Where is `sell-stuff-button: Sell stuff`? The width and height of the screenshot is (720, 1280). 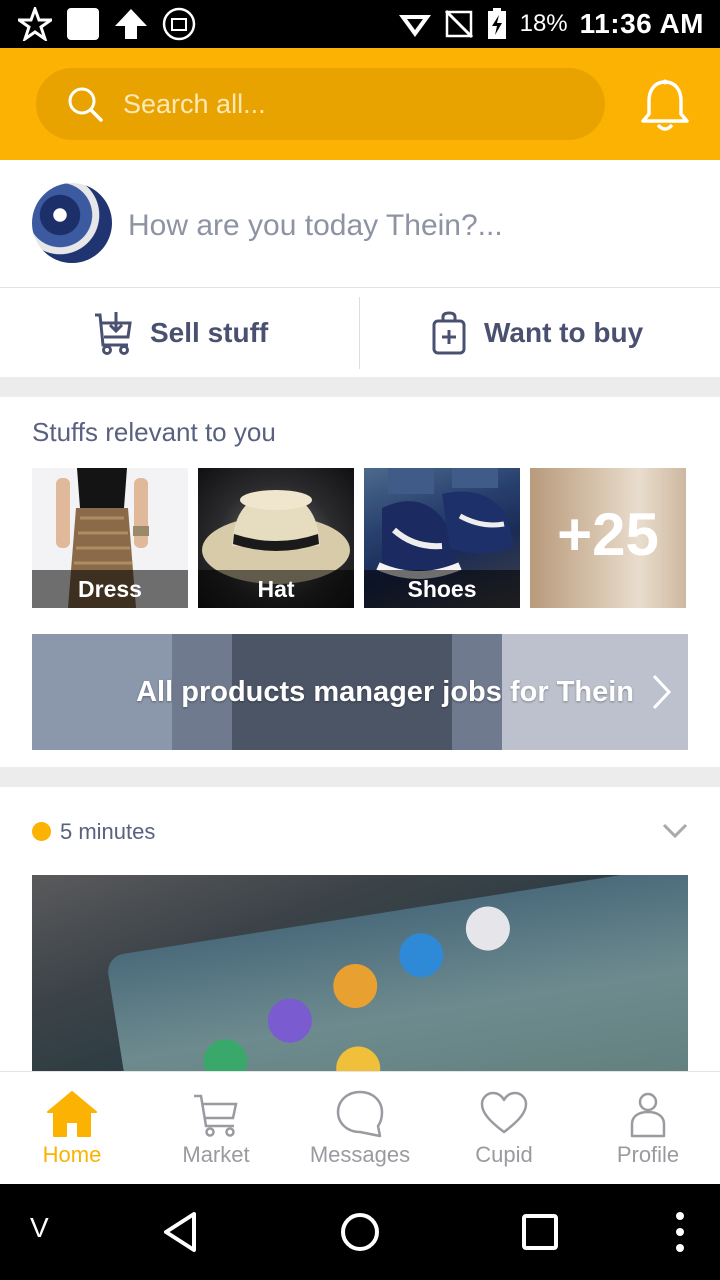
sell-stuff-button: Sell stuff is located at coordinates (181, 333).